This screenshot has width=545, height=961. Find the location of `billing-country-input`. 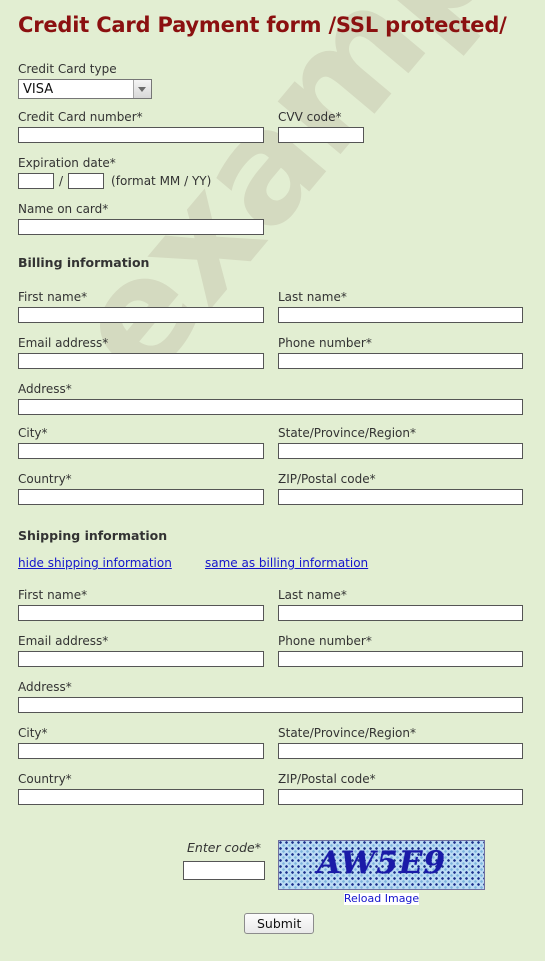

billing-country-input is located at coordinates (141, 497).